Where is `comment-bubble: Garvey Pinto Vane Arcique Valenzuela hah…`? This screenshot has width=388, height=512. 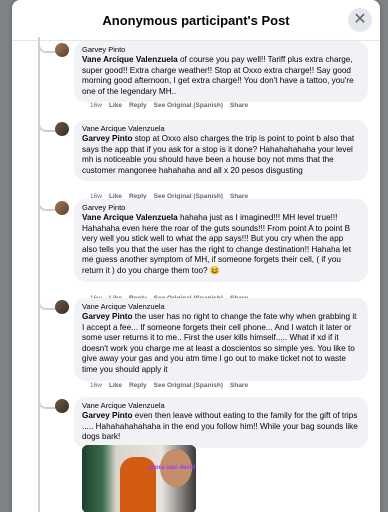
comment-bubble: Garvey Pinto Vane Arcique Valenzuela hah… is located at coordinates (221, 240).